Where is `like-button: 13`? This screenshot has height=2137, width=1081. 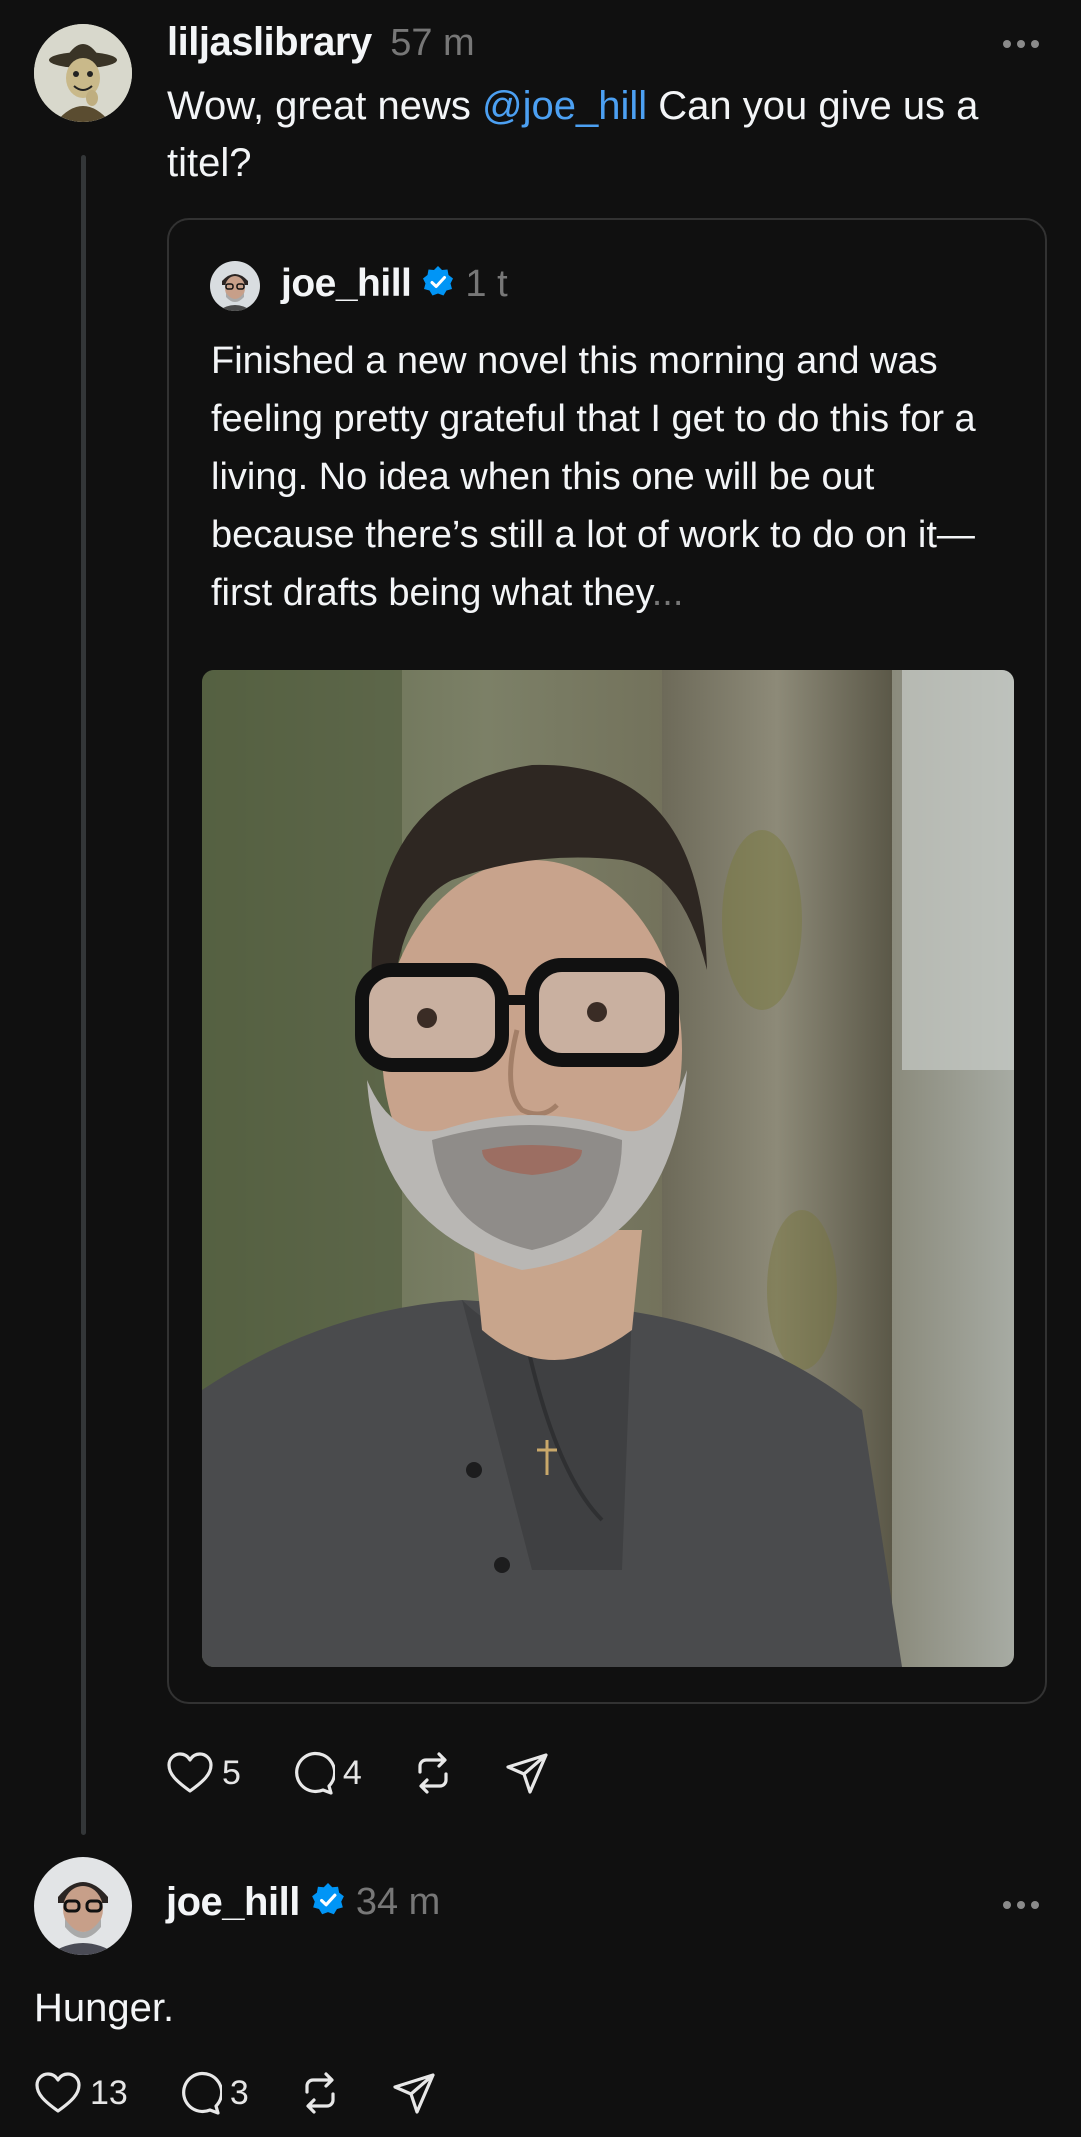
like-button: 13 is located at coordinates (81, 2093).